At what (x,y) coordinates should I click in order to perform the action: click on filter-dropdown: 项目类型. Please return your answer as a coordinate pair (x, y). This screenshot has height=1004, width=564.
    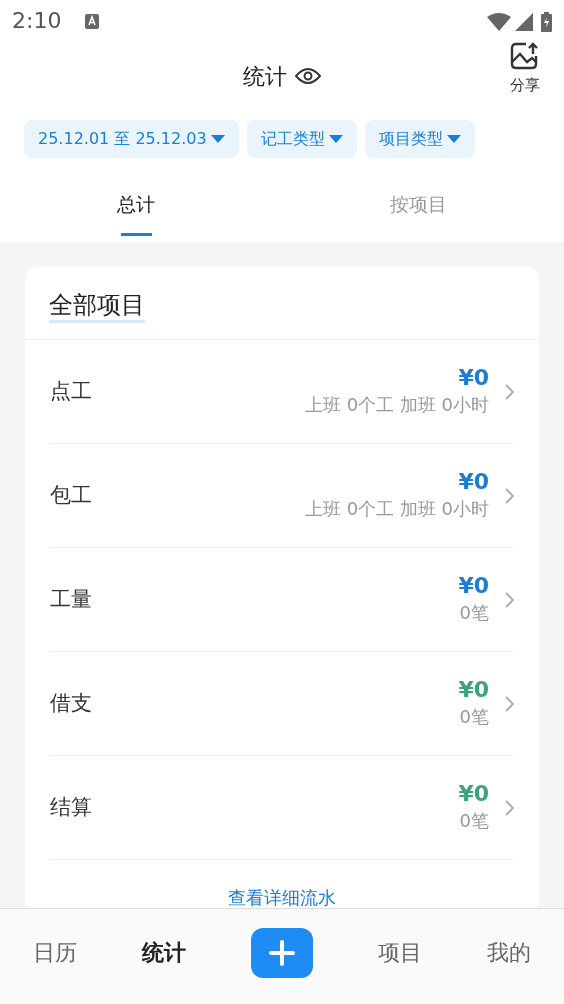
    Looking at the image, I should click on (419, 139).